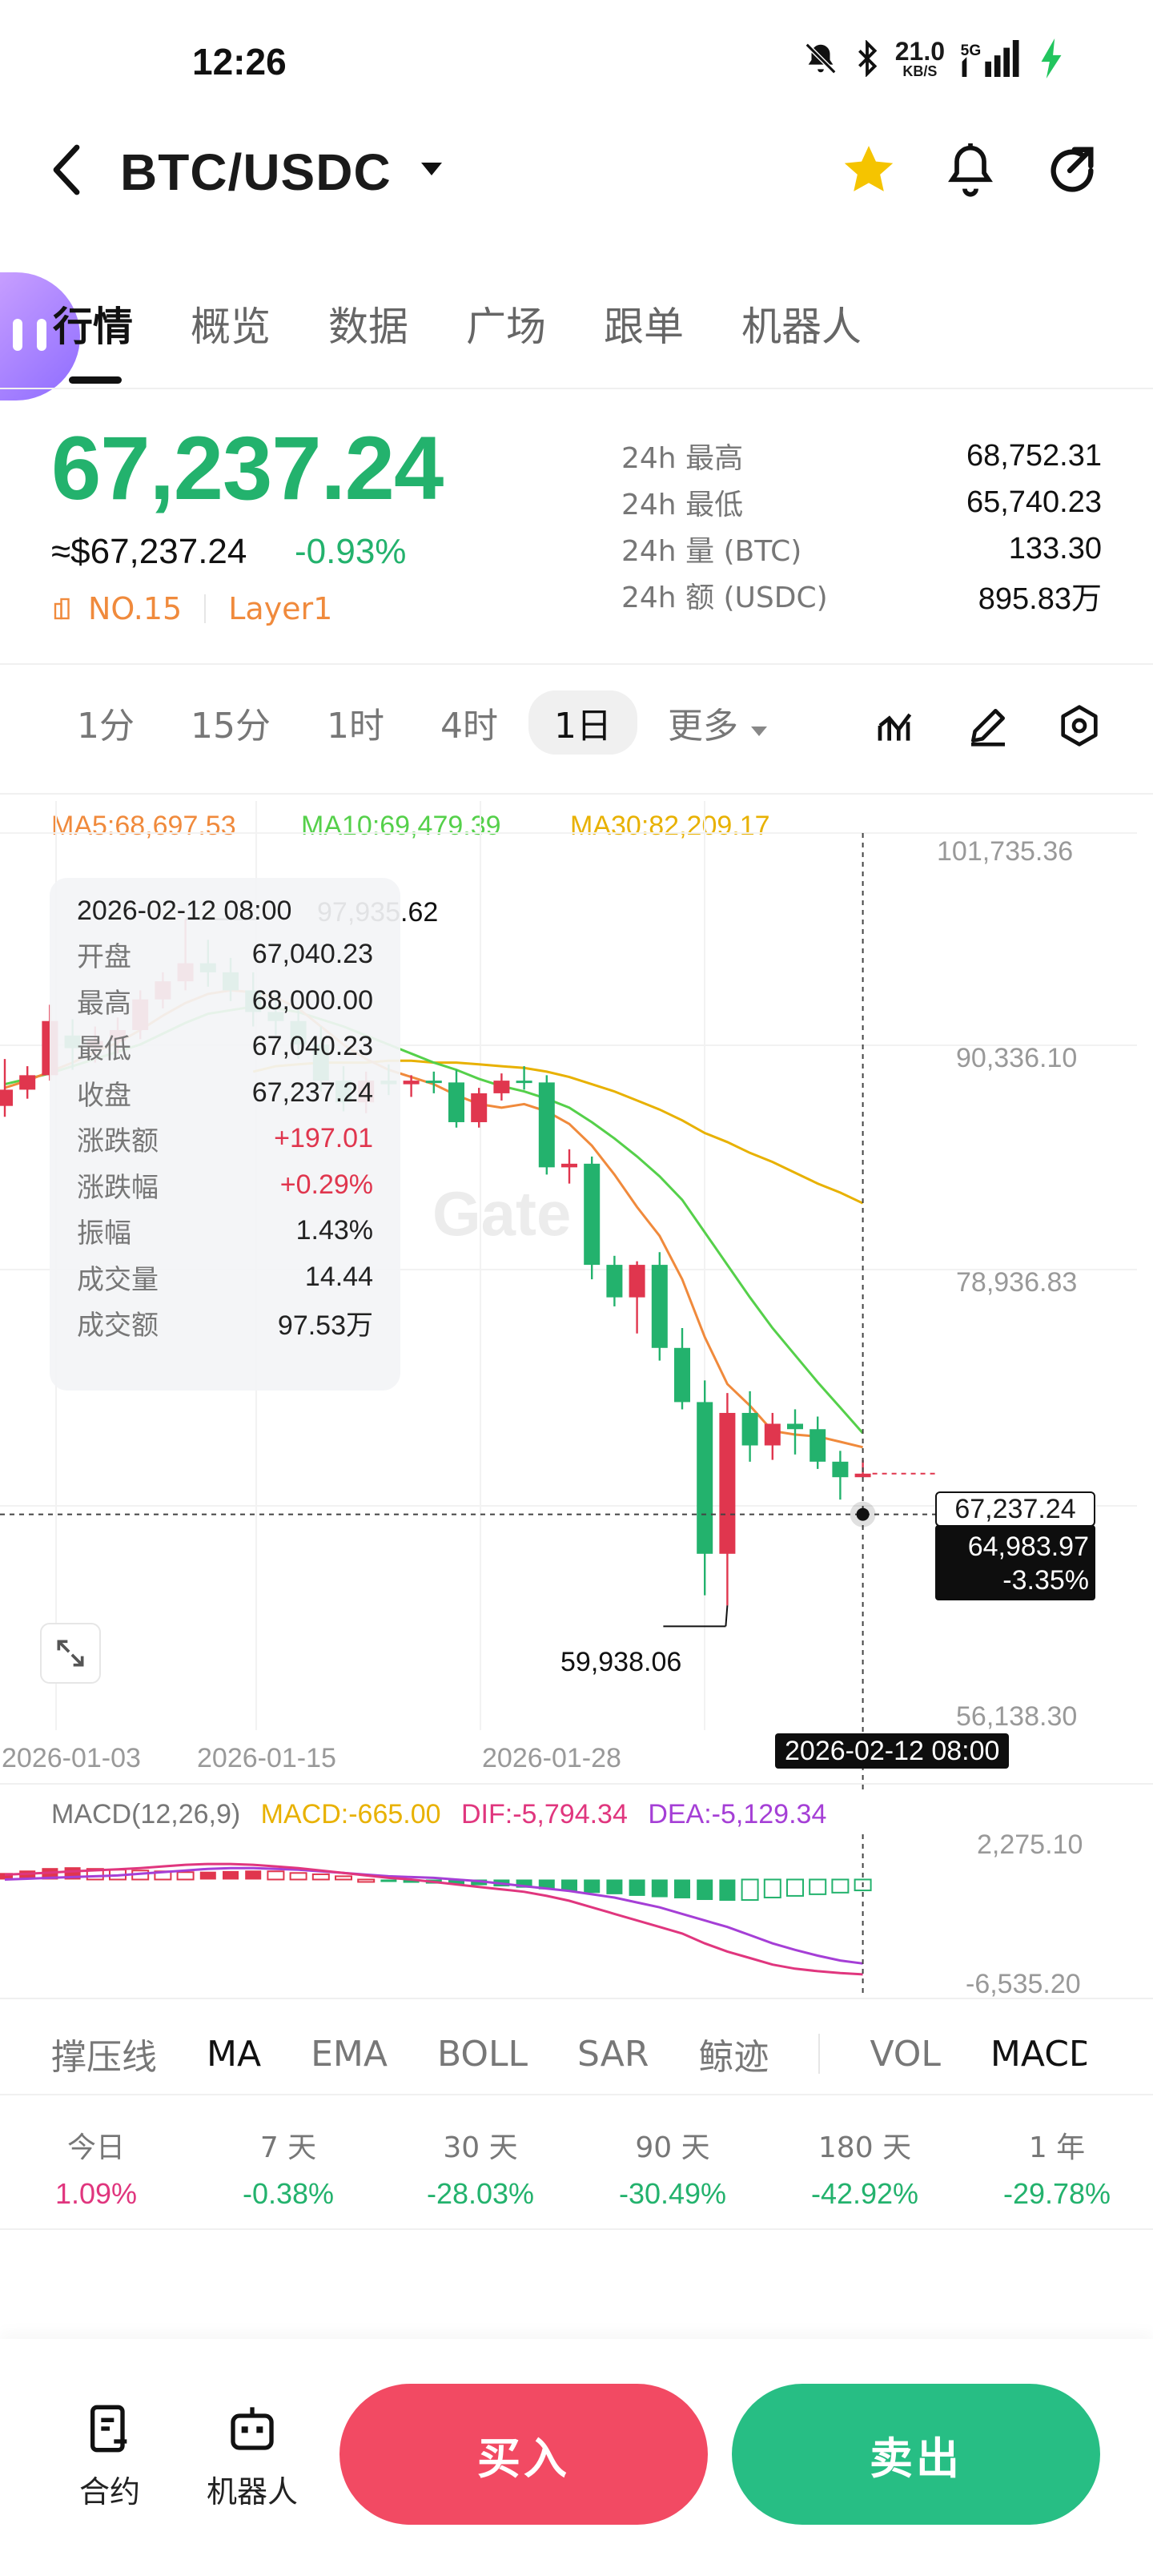 The width and height of the screenshot is (1153, 2576). I want to click on rank-tag: NO.15, so click(135, 609).